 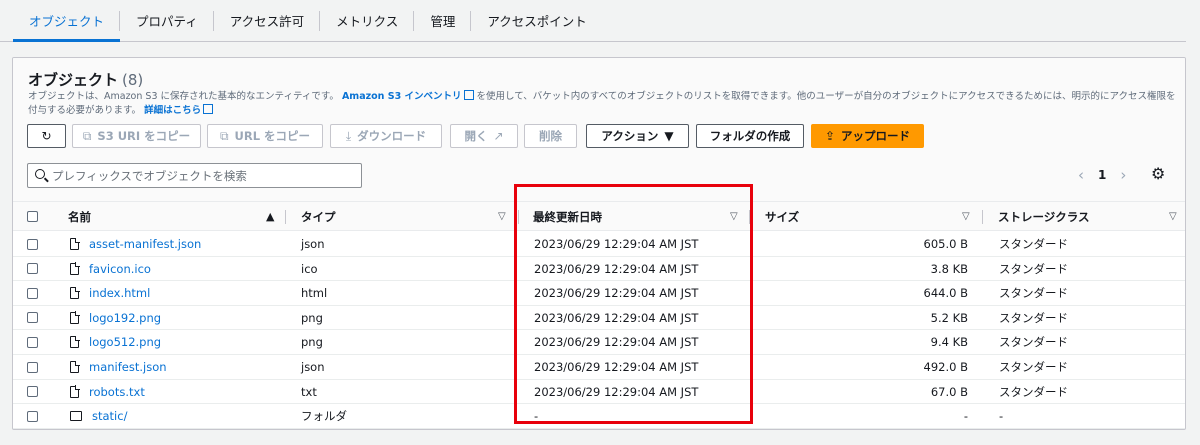 What do you see at coordinates (125, 342) in the screenshot?
I see `object-name-link: logo512.png` at bounding box center [125, 342].